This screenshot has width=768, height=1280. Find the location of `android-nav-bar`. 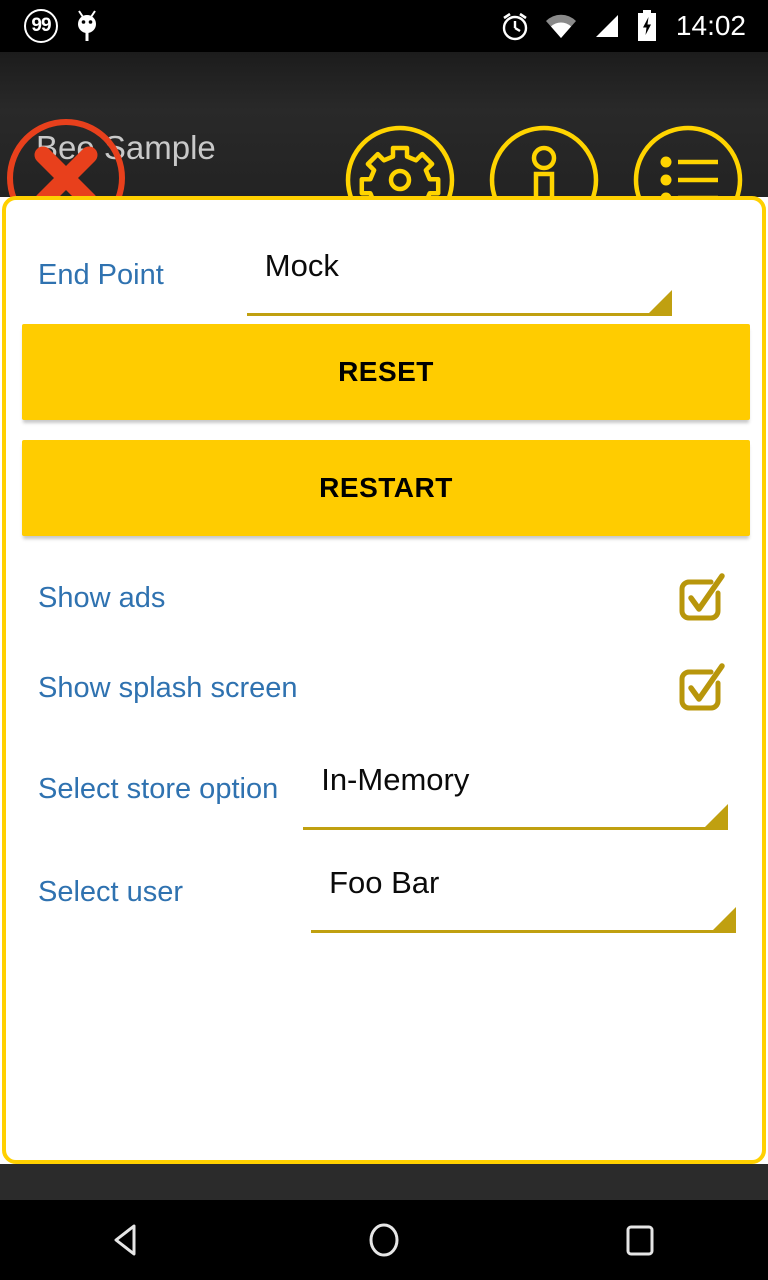

android-nav-bar is located at coordinates (384, 1240).